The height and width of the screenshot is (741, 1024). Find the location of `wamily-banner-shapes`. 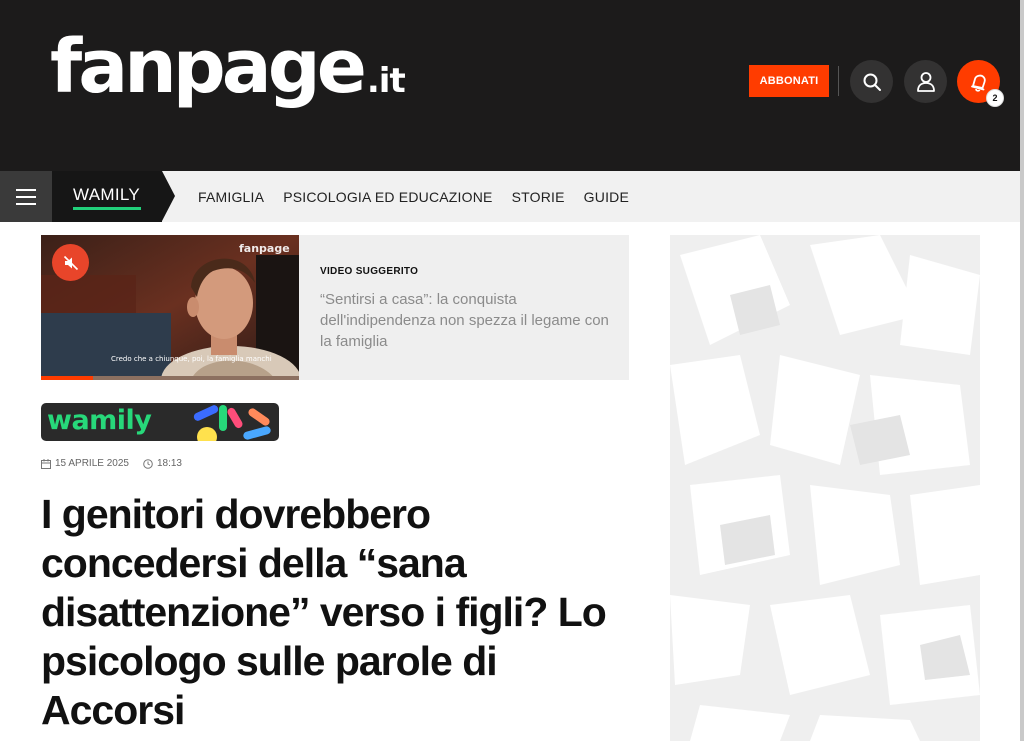

wamily-banner-shapes is located at coordinates (232, 423).